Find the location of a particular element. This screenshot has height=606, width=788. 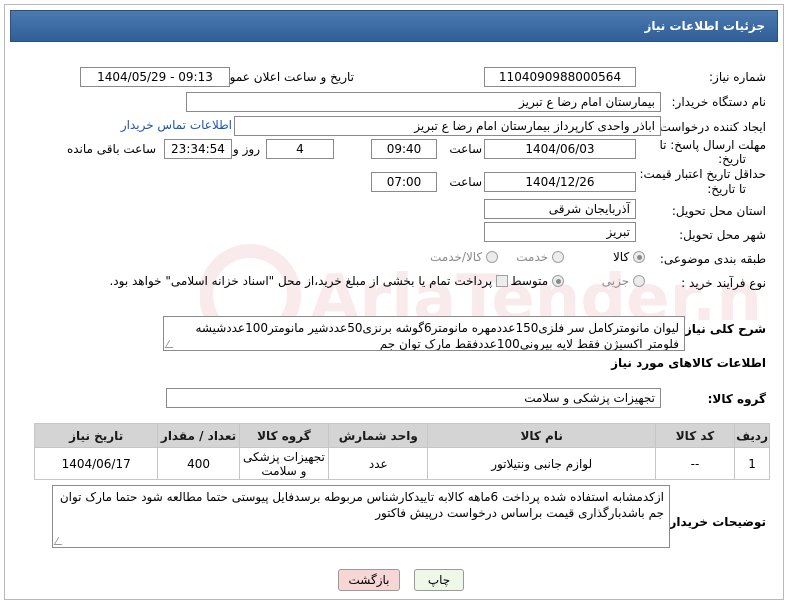

cell-qty: 400 is located at coordinates (198, 463).